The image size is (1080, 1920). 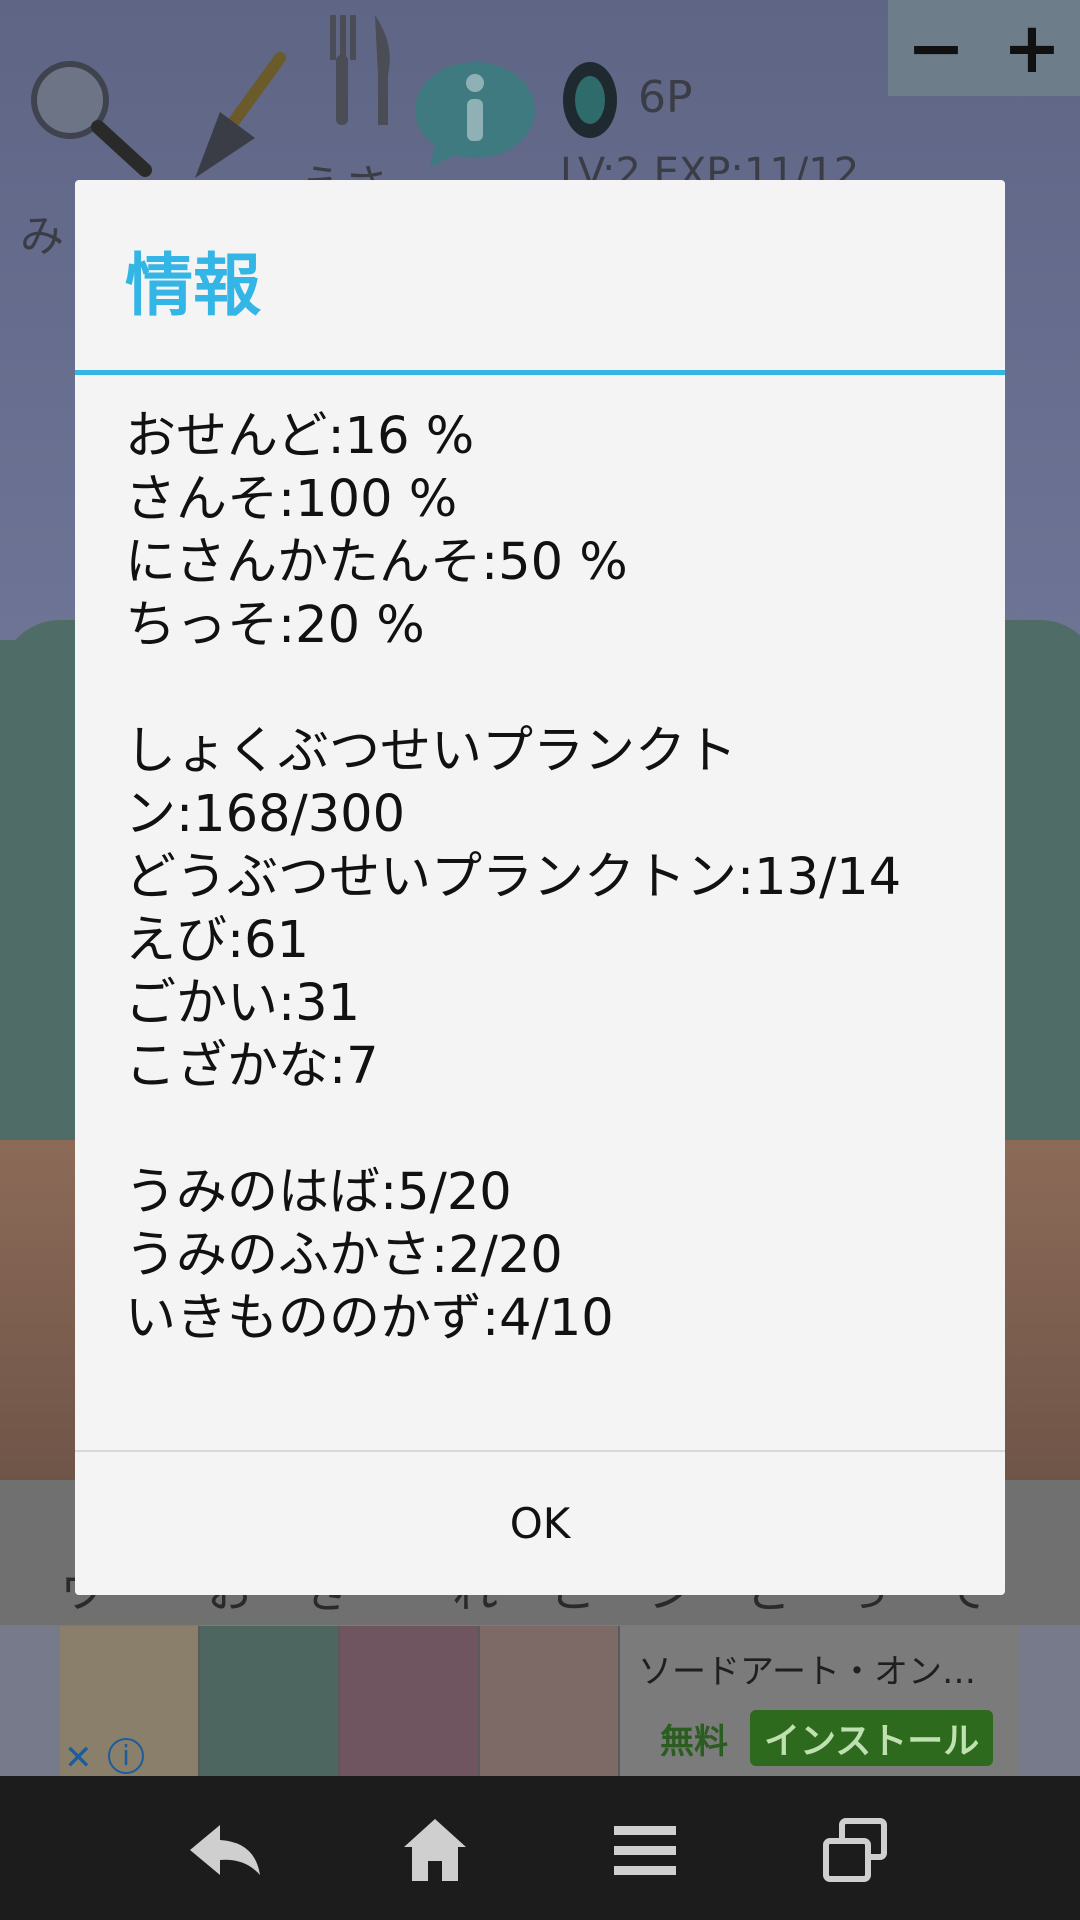 What do you see at coordinates (475, 112) in the screenshot?
I see `info-bubble-icon` at bounding box center [475, 112].